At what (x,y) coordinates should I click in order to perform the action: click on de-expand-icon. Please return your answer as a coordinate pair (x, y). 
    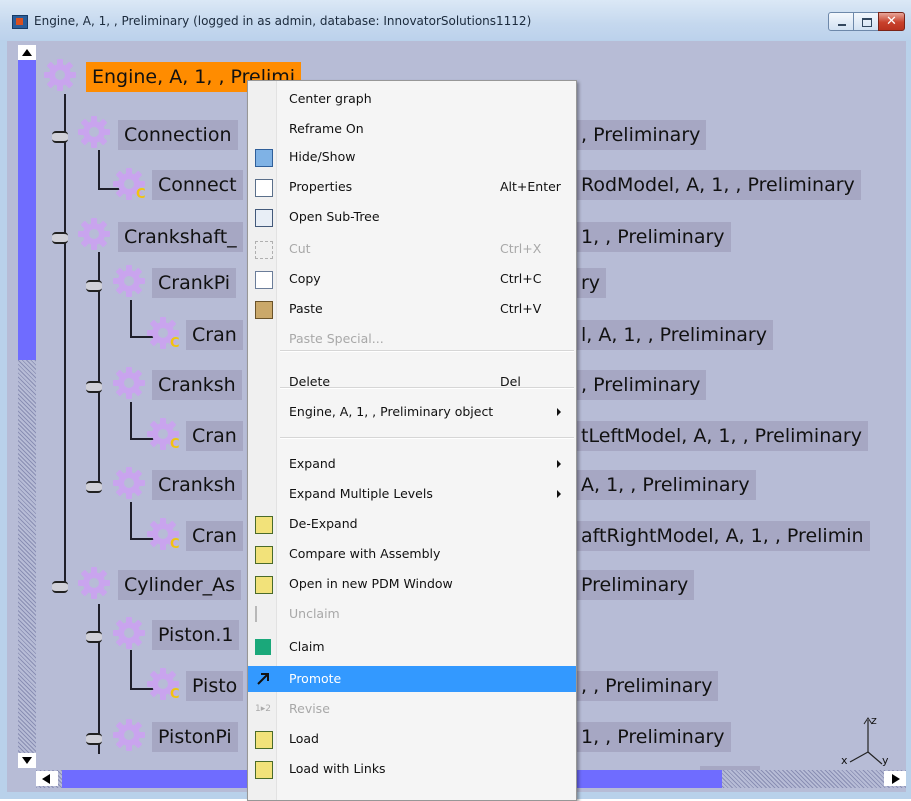
    Looking at the image, I should click on (264, 525).